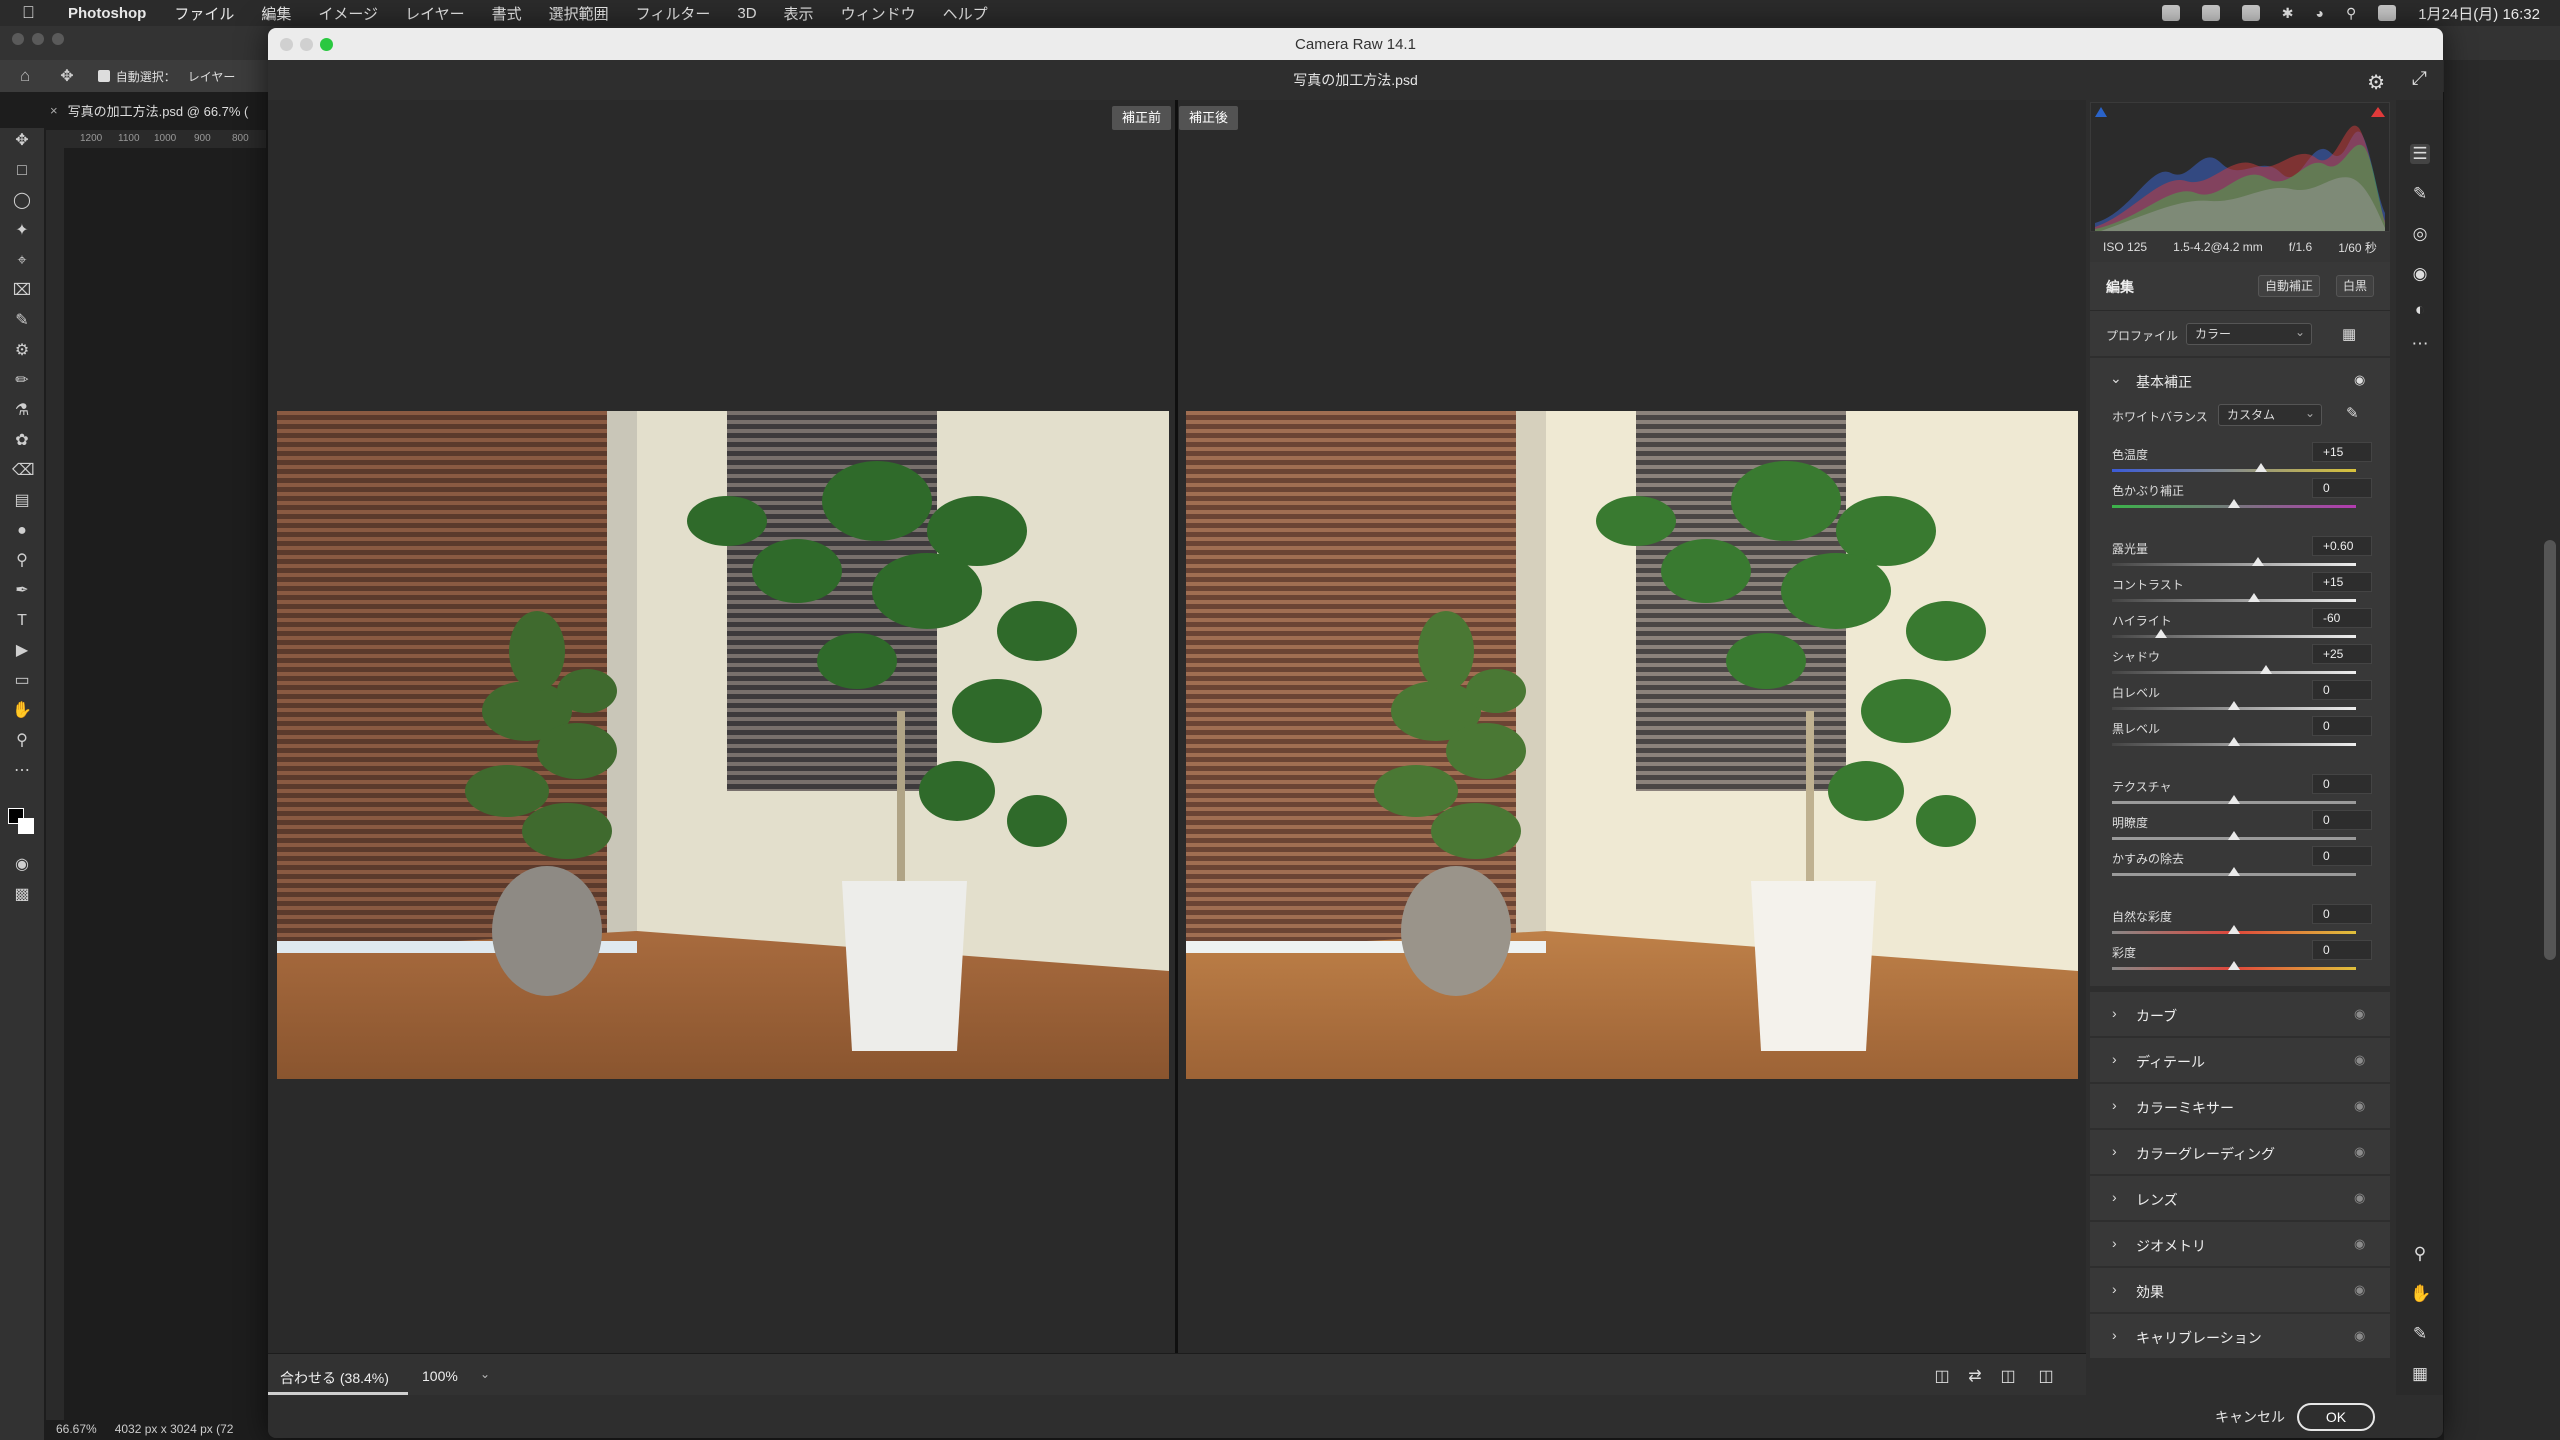  What do you see at coordinates (212, 76) in the screenshot?
I see `auto-select-target: レイヤー` at bounding box center [212, 76].